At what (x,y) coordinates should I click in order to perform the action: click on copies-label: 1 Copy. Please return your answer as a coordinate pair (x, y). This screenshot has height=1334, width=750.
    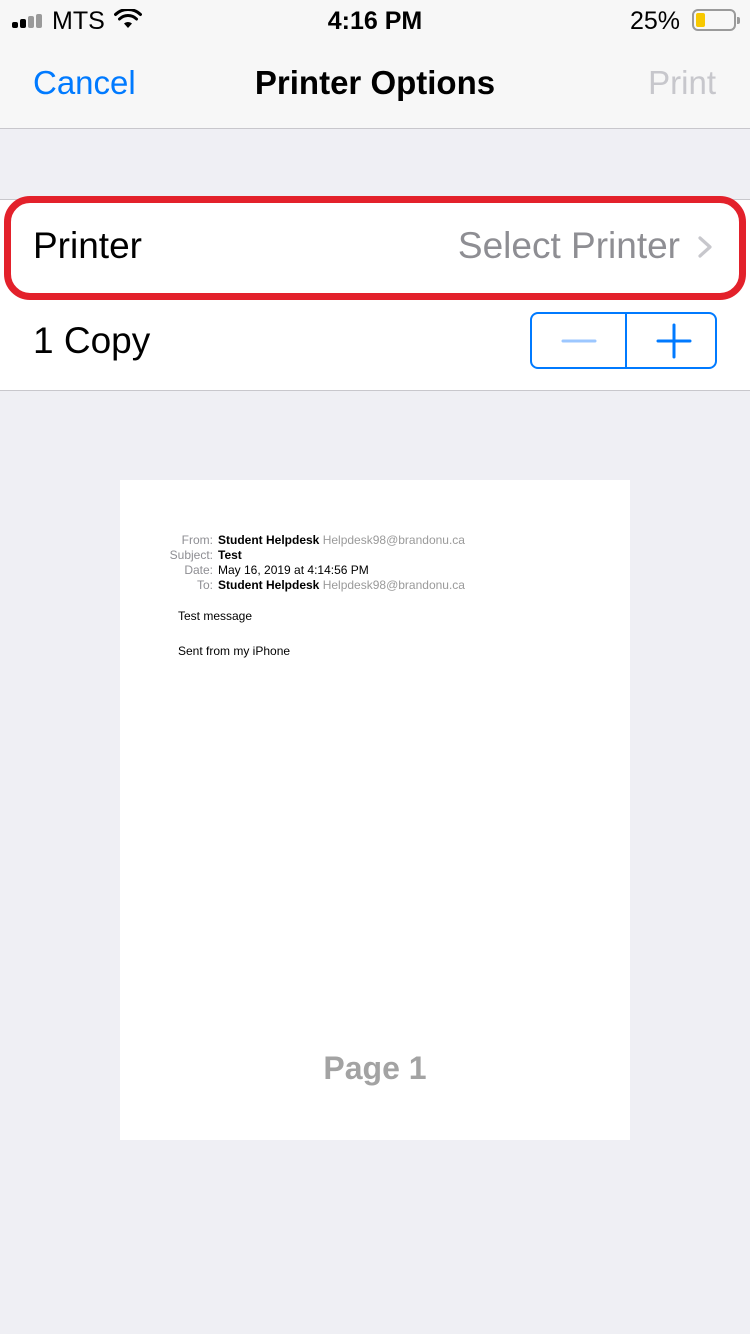
    Looking at the image, I should click on (92, 340).